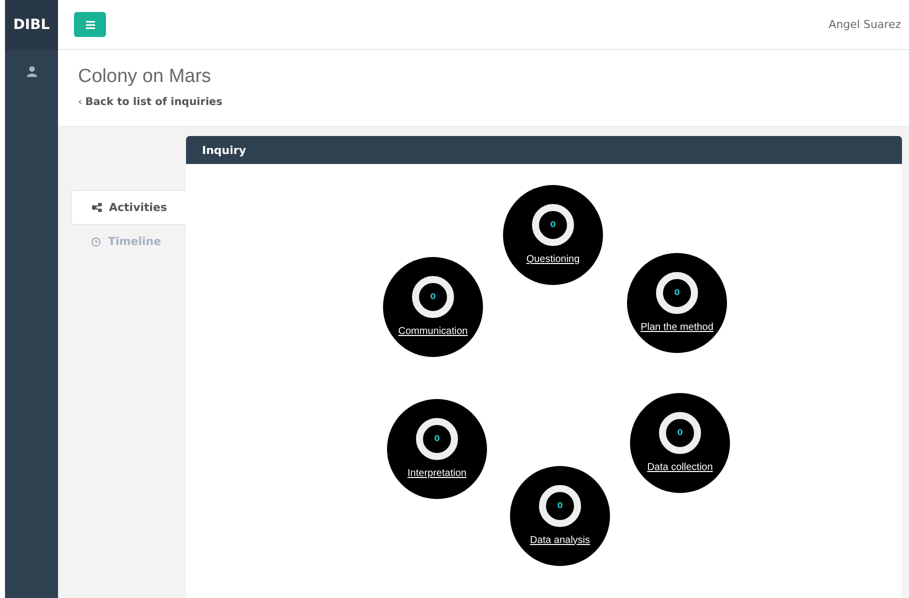 The image size is (909, 598). What do you see at coordinates (433, 331) in the screenshot?
I see `phase-link: Communication` at bounding box center [433, 331].